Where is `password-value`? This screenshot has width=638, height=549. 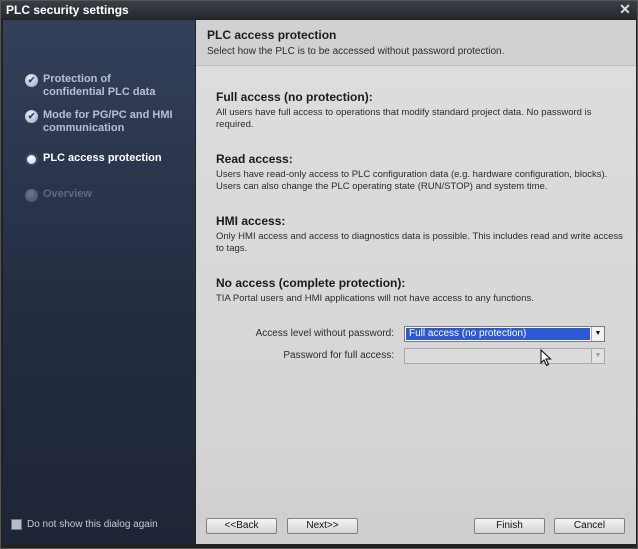
password-value is located at coordinates (498, 356).